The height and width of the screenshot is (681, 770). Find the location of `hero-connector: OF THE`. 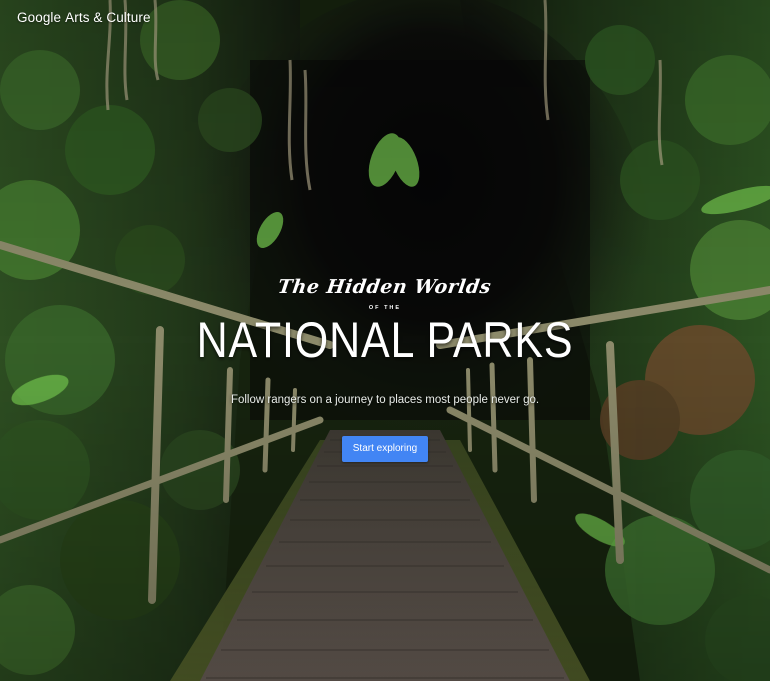

hero-connector: OF THE is located at coordinates (385, 308).